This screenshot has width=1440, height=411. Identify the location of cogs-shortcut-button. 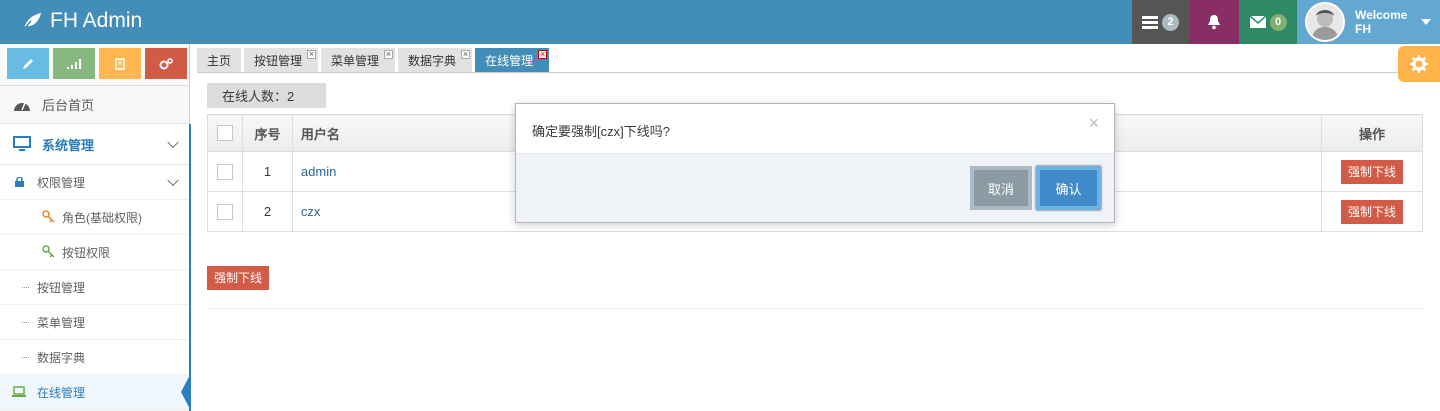
(166, 63).